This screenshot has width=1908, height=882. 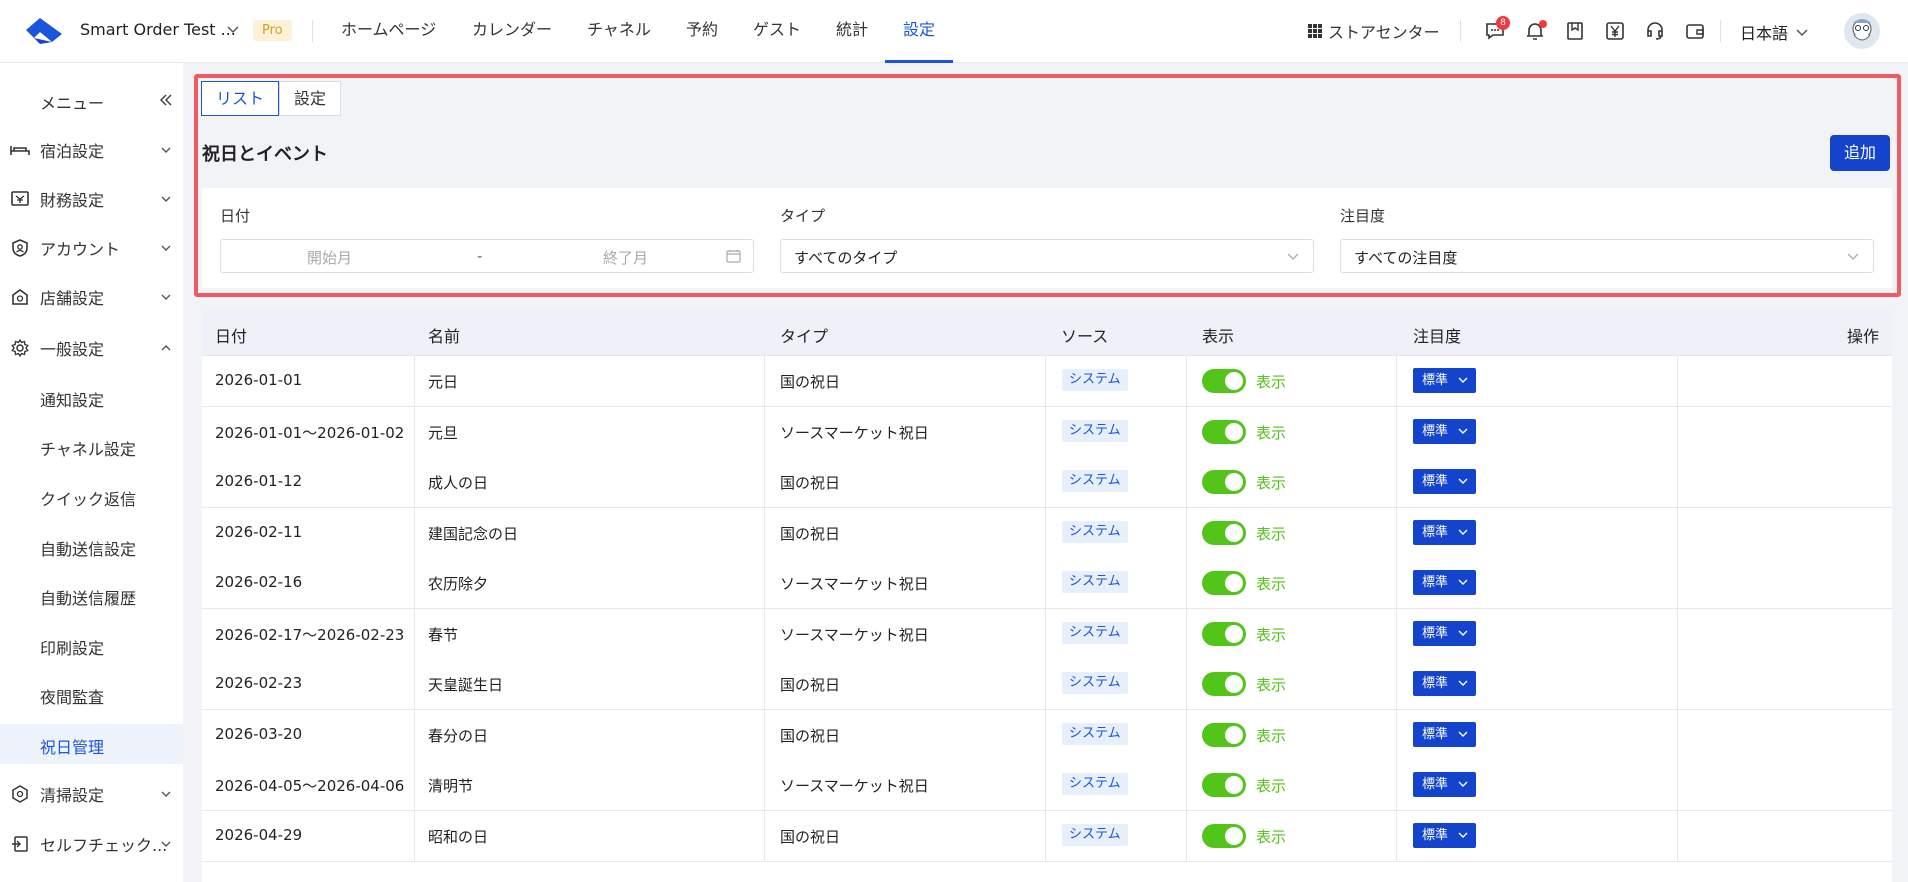 What do you see at coordinates (1406, 258) in the screenshot?
I see `attention-select-value: すべての注目度` at bounding box center [1406, 258].